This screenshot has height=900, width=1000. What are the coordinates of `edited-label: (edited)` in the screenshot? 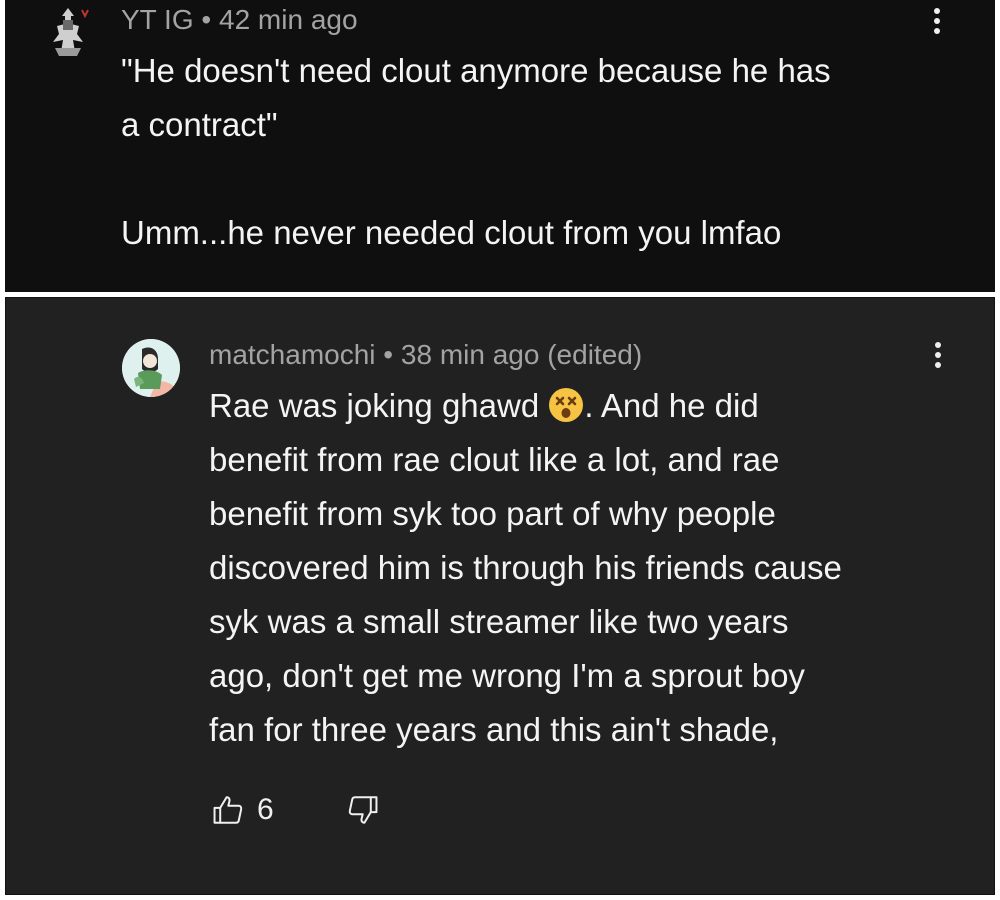 It's located at (595, 354).